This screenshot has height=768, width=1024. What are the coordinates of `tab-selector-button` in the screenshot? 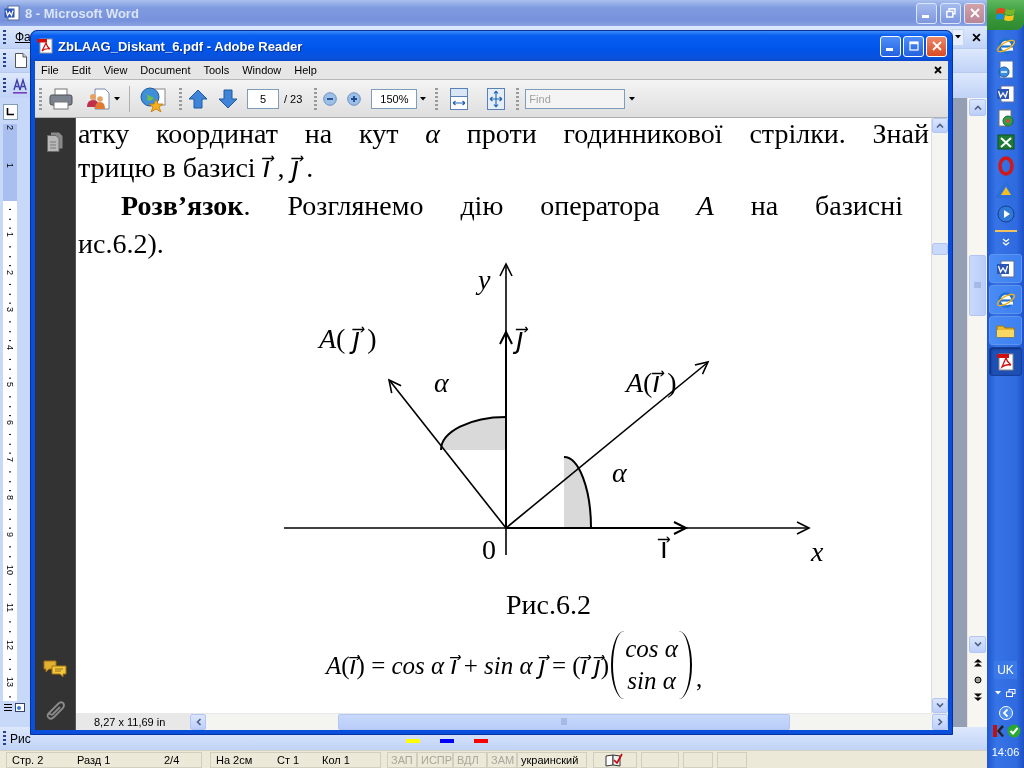 It's located at (10, 112).